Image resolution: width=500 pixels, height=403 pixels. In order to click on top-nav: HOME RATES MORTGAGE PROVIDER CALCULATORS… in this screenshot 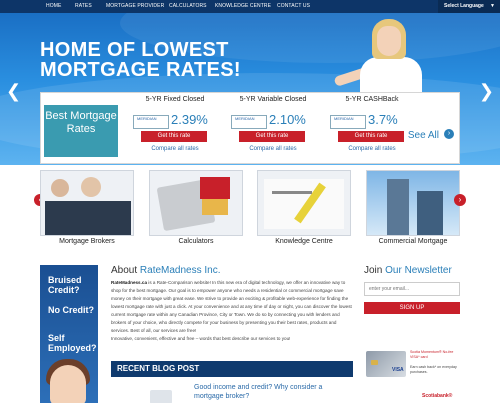, I will do `click(250, 6)`.